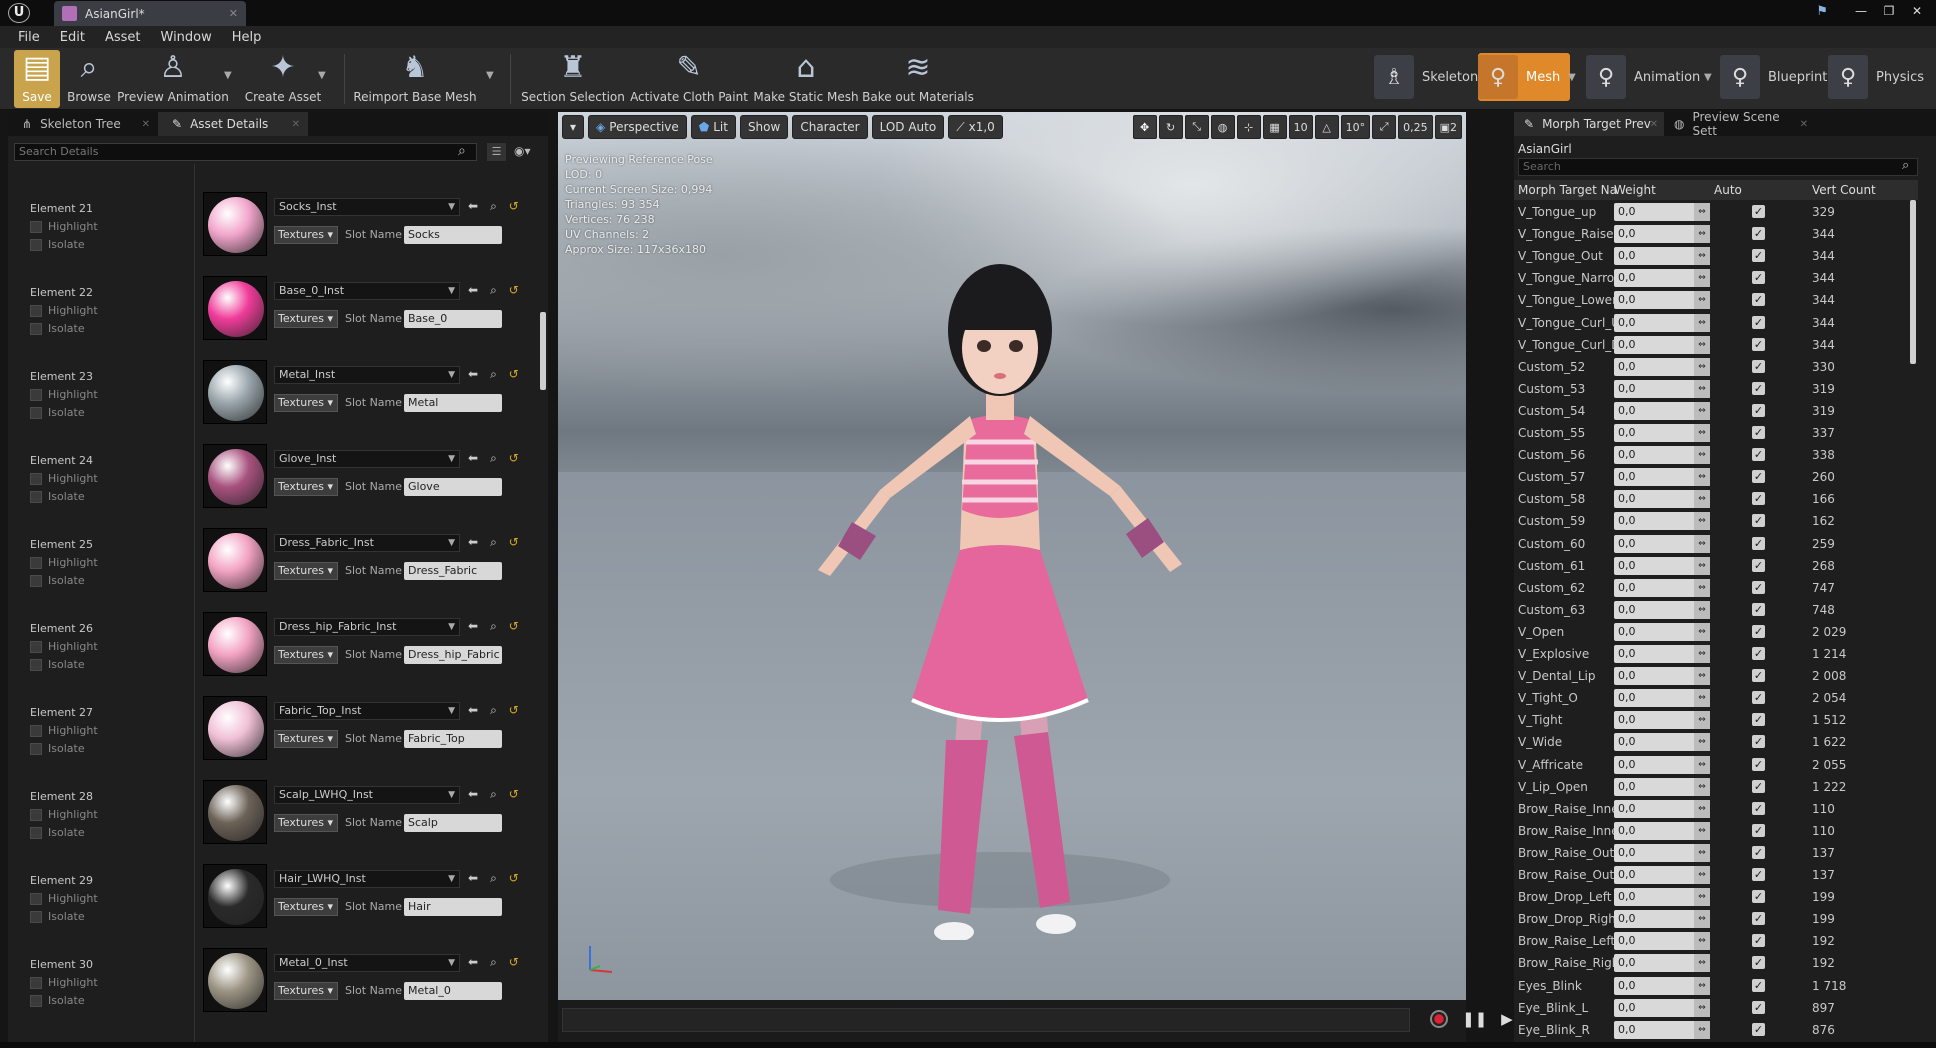  What do you see at coordinates (522, 151) in the screenshot?
I see `view-options-icon: ◉▾` at bounding box center [522, 151].